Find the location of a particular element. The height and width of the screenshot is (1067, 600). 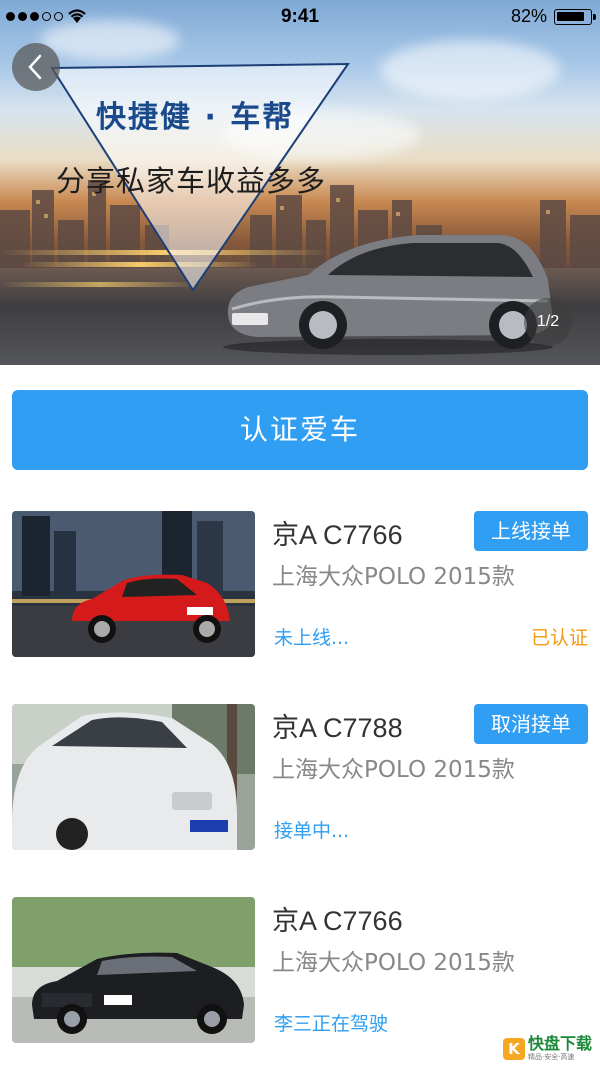

battery-icon is located at coordinates (575, 17).